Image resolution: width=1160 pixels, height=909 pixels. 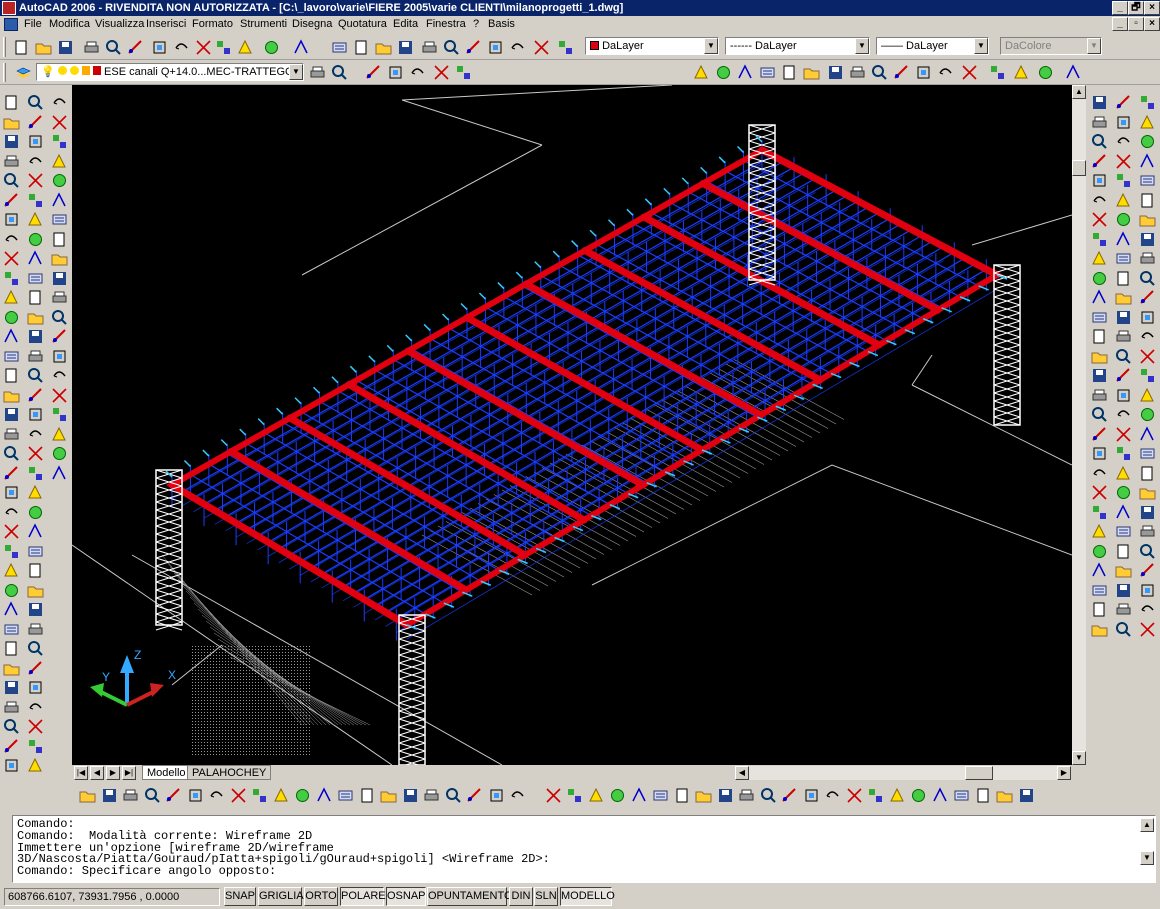 I want to click on horizontal-scrollbar: ◀ ▶, so click(x=903, y=773).